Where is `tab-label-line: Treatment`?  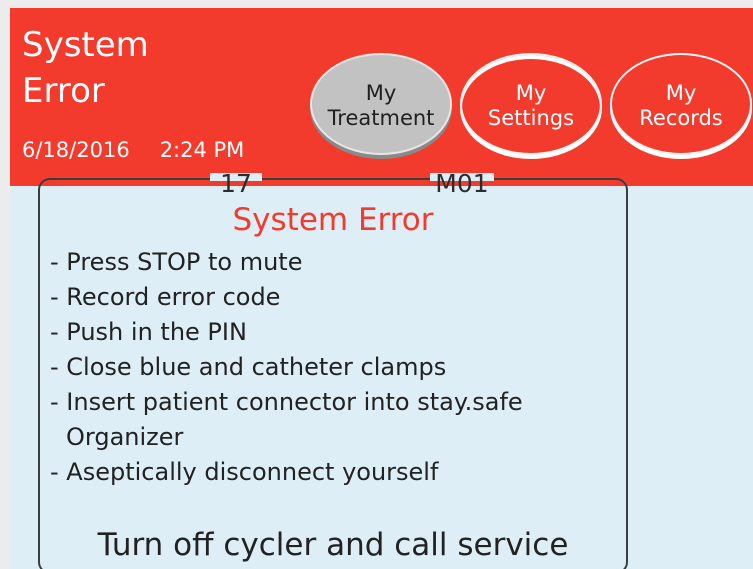 tab-label-line: Treatment is located at coordinates (381, 118).